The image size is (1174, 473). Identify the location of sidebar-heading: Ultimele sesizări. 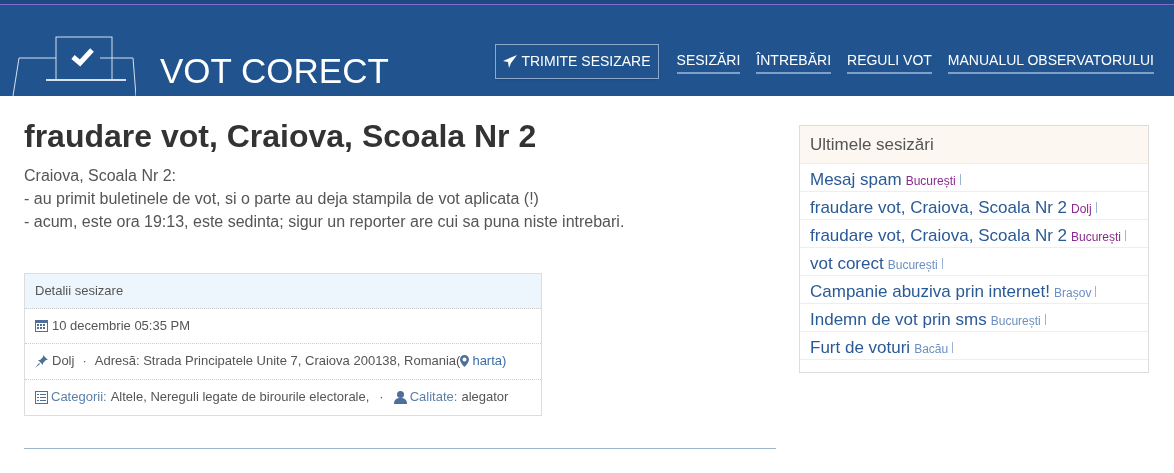
(974, 145).